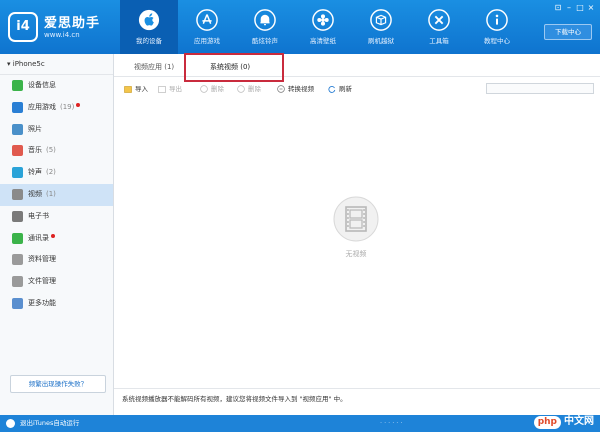 The image size is (600, 432). What do you see at coordinates (357, 398) in the screenshot?
I see `notice-text: 系统视频播放器不能解码所有视频，建议您将视频文件导入到 "视频应用" 中。` at bounding box center [357, 398].